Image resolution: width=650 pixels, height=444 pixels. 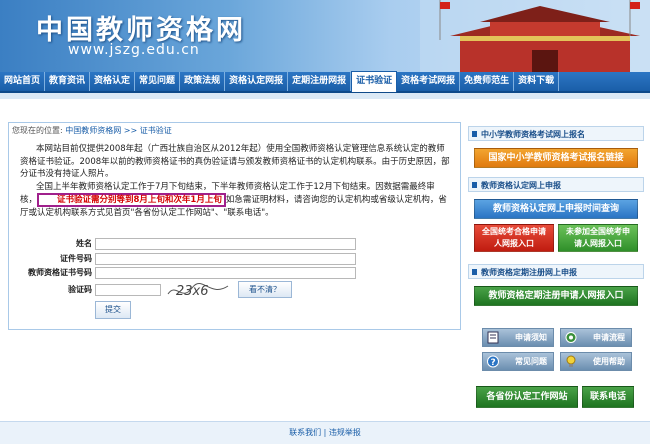 I want to click on lightbulb-icon, so click(x=571, y=361).